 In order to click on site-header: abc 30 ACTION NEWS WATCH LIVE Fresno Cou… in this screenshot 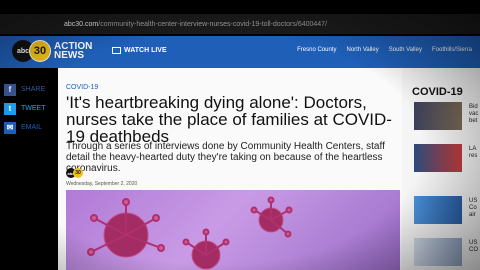, I will do `click(240, 52)`.